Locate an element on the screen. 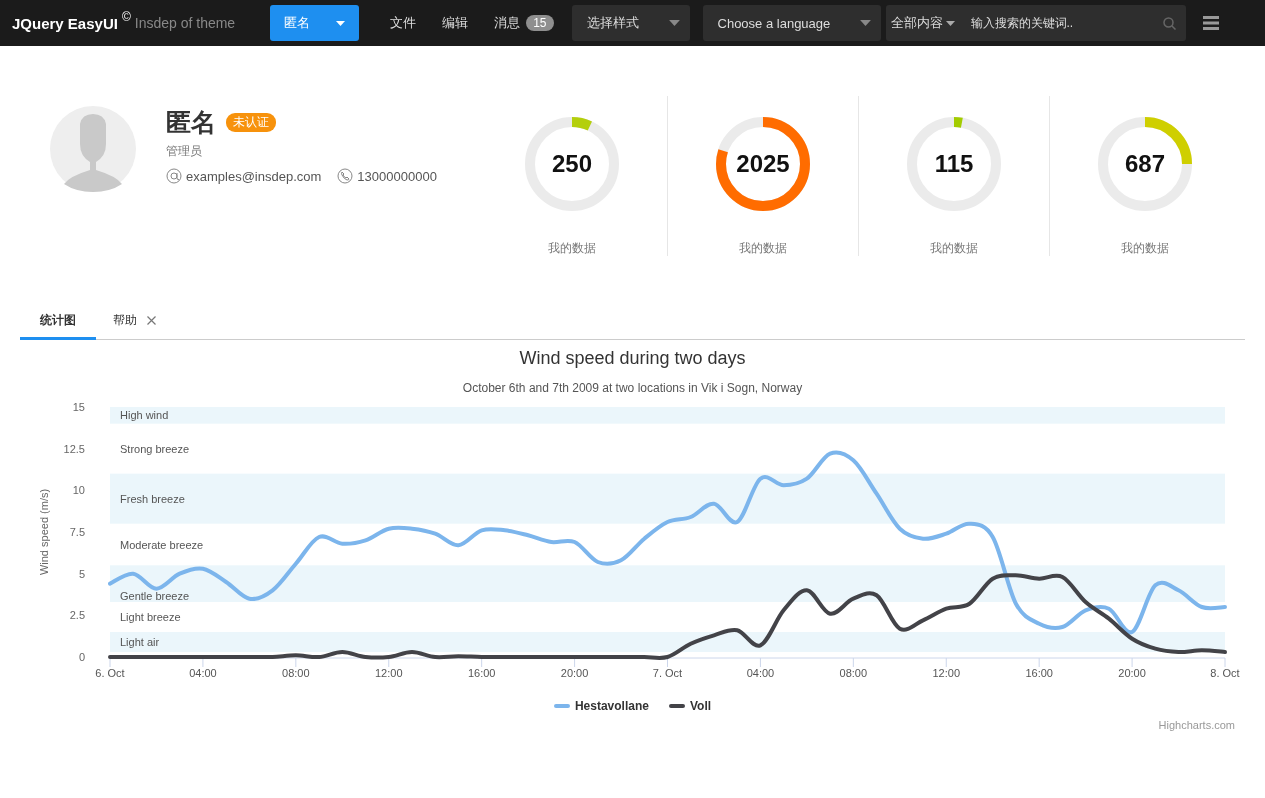 The height and width of the screenshot is (798, 1265). copyright-mark: © is located at coordinates (126, 17).